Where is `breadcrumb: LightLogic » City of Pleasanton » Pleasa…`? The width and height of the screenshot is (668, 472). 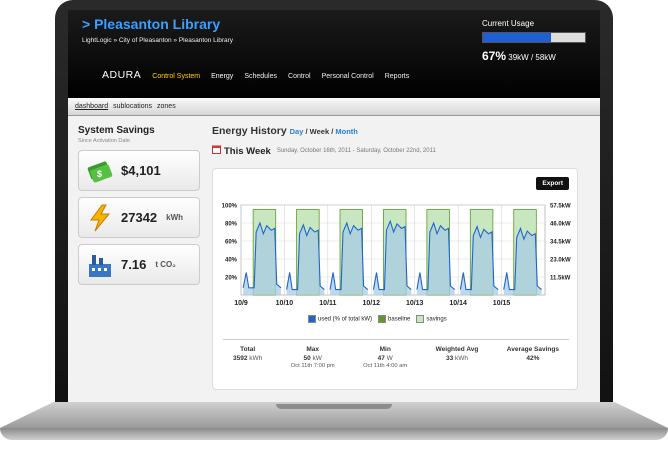
breadcrumb: LightLogic » City of Pleasanton » Pleasa… is located at coordinates (157, 40).